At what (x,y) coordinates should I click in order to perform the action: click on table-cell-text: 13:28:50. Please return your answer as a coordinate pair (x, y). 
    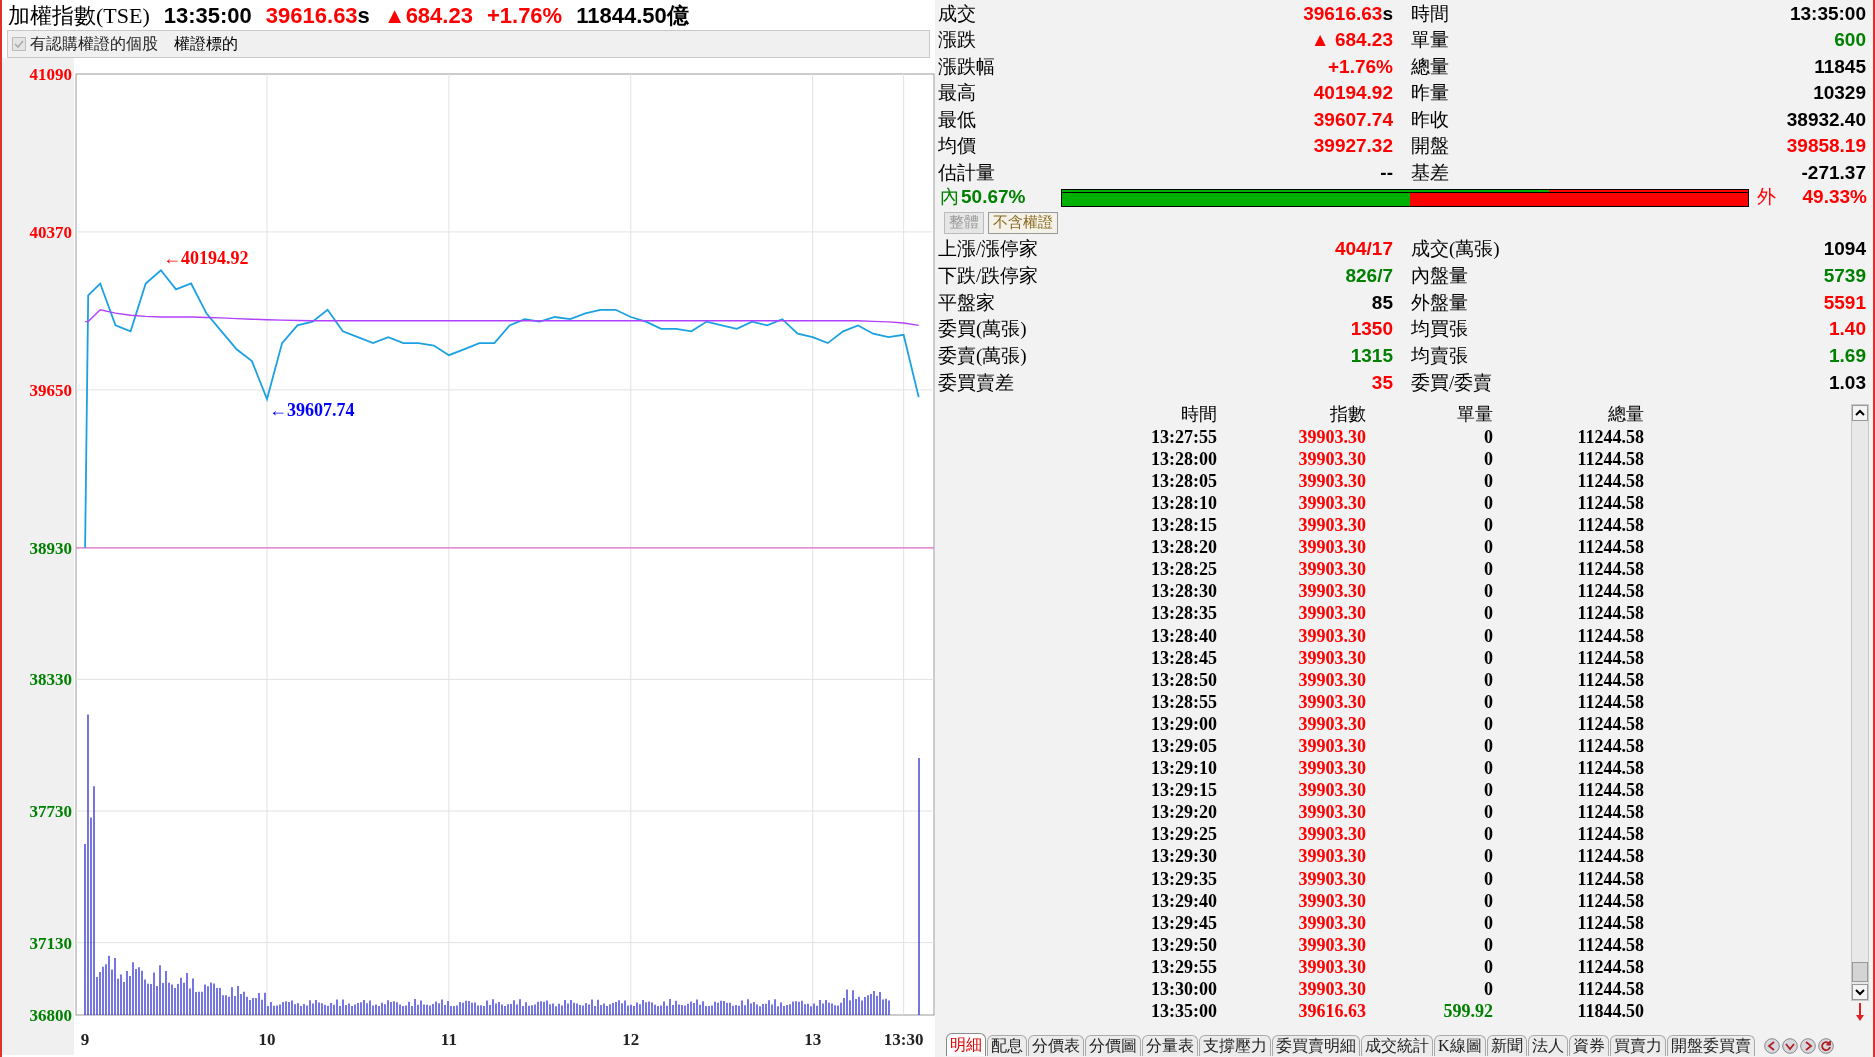
    Looking at the image, I should click on (1183, 679).